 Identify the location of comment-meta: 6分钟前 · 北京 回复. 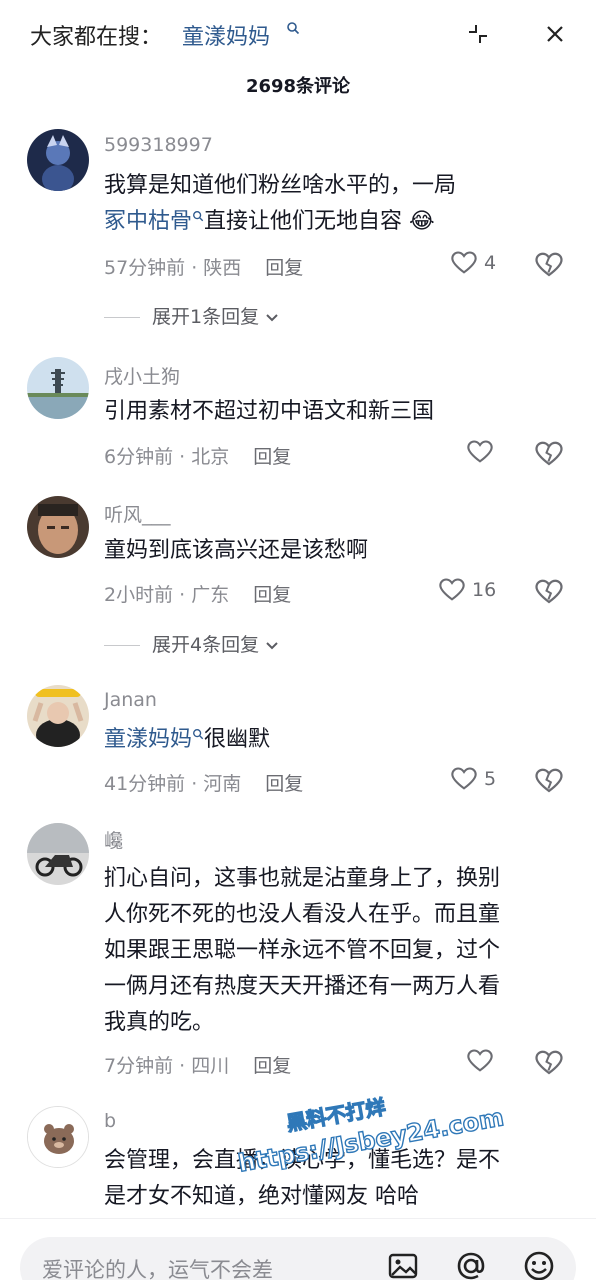
(197, 455).